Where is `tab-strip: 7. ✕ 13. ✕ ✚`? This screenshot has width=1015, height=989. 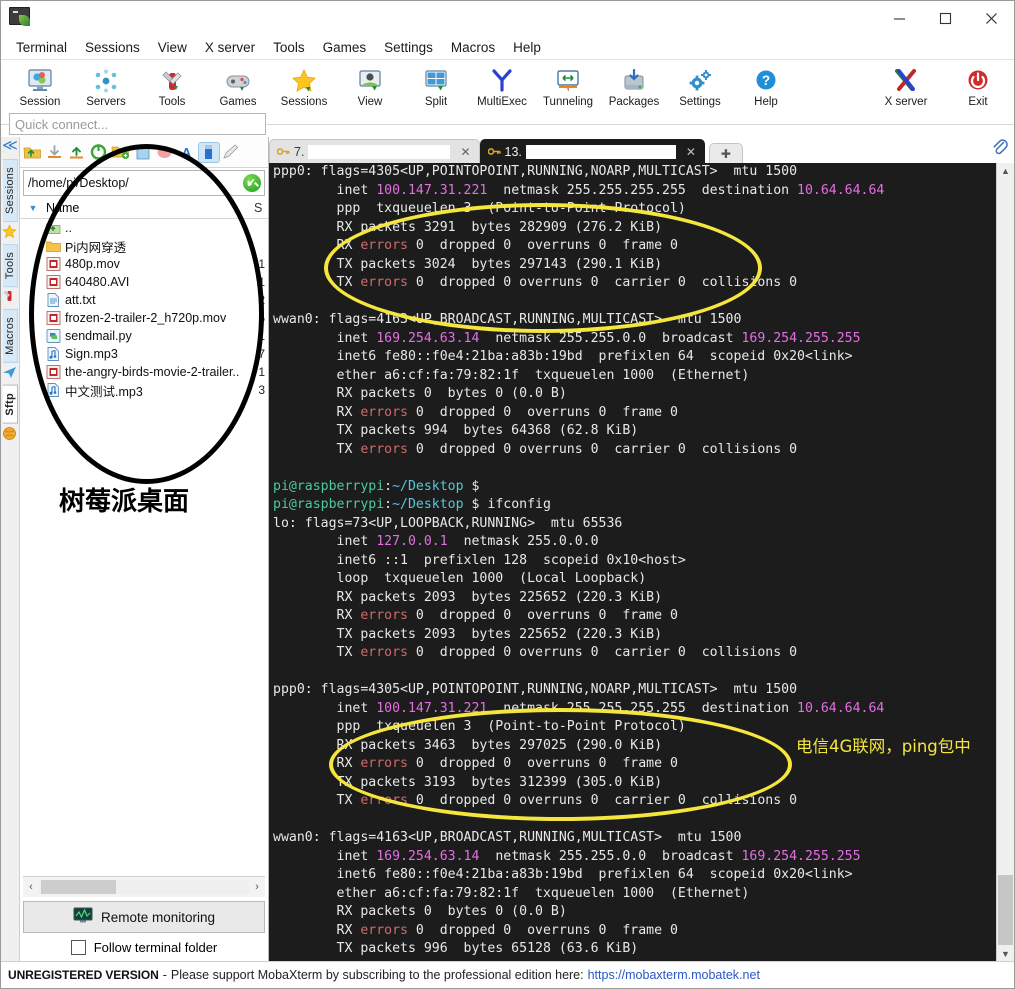 tab-strip: 7. ✕ 13. ✕ ✚ is located at coordinates (641, 150).